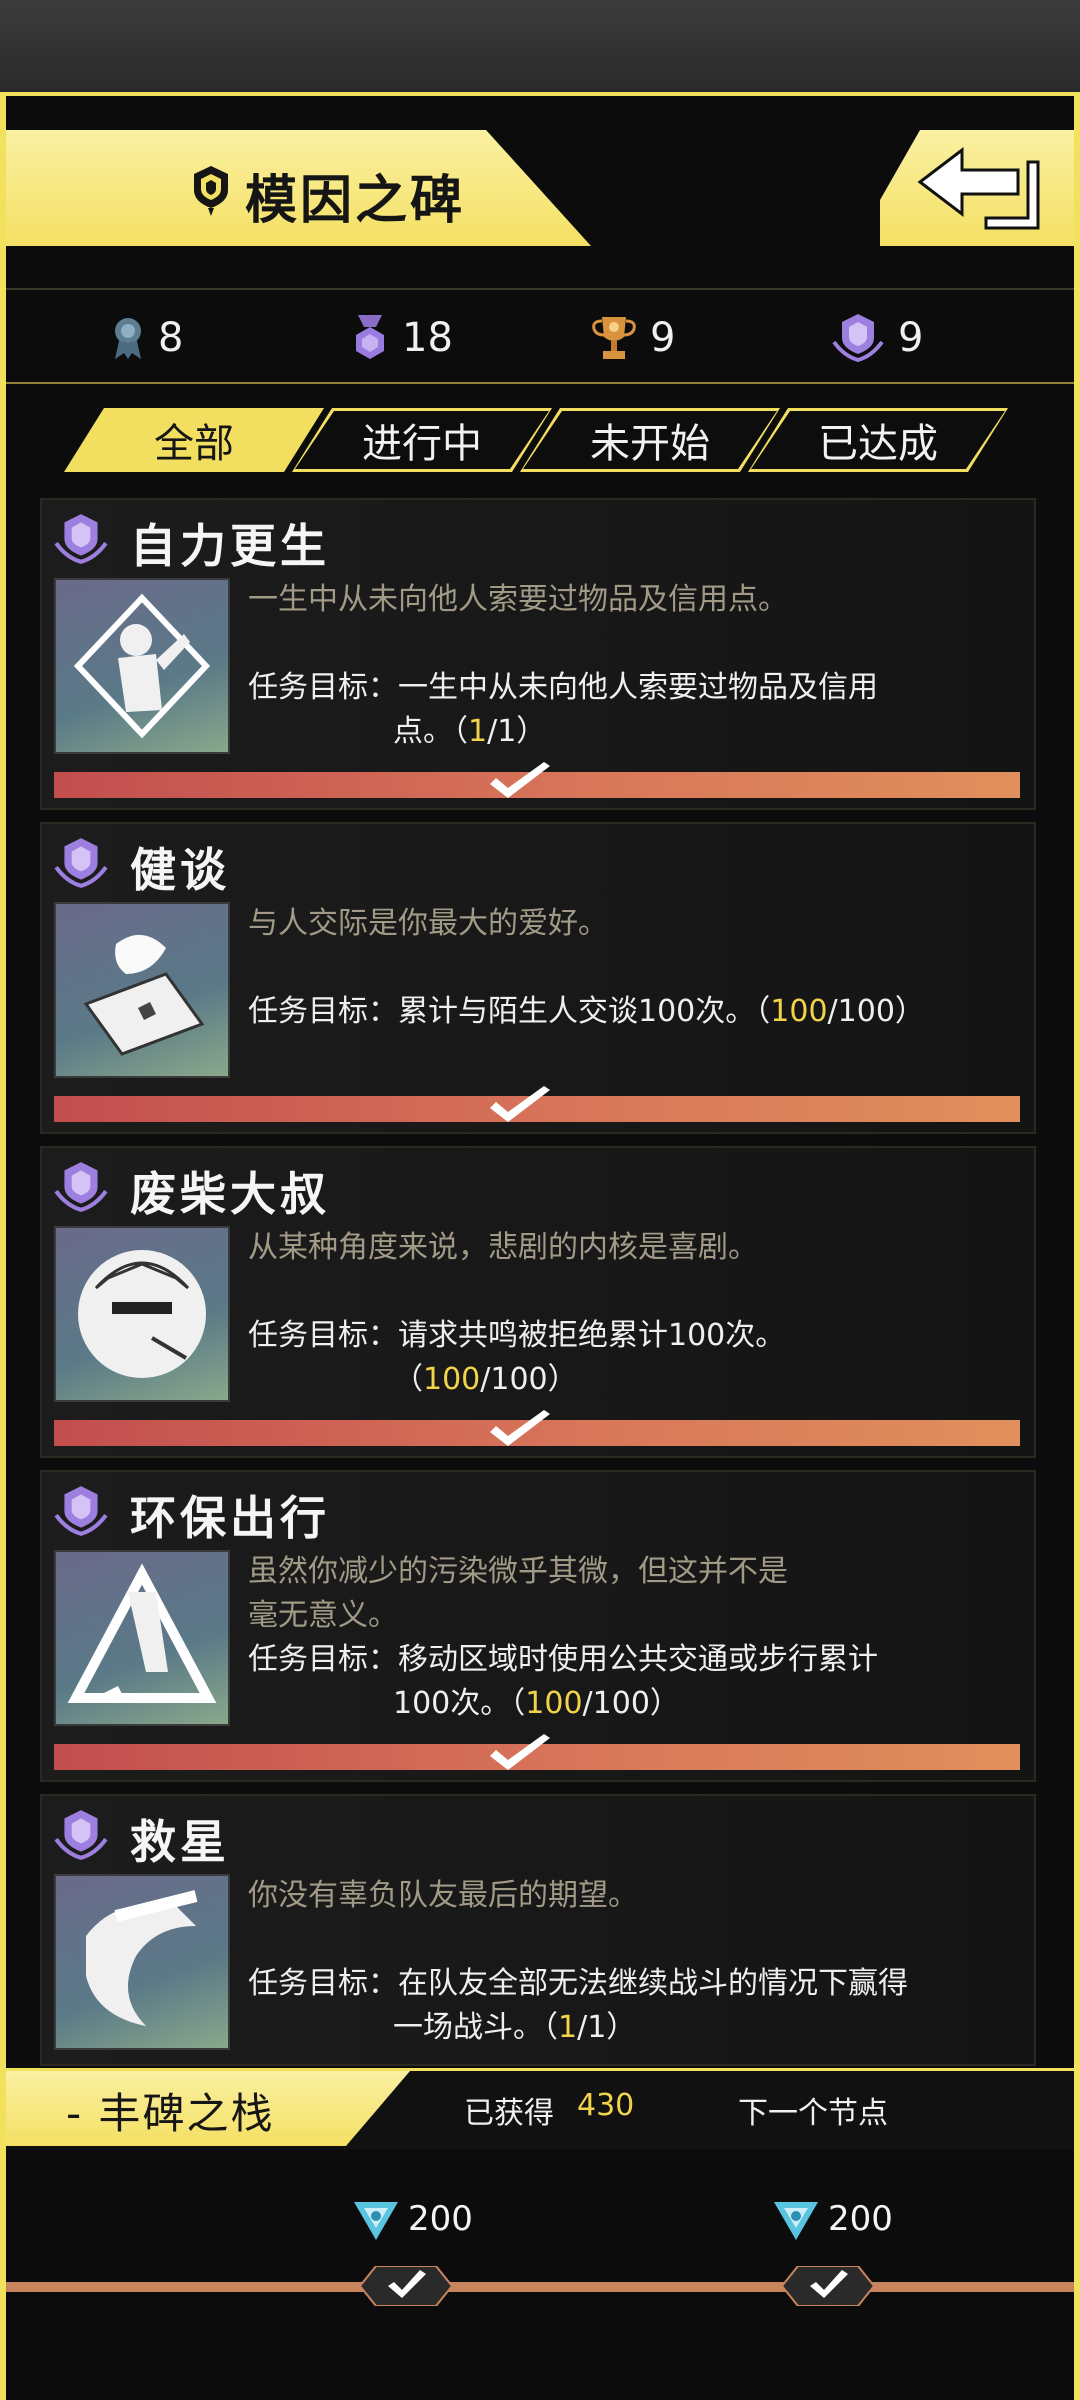  I want to click on achievement-goal: 任务目标：移动区域时使用公共交通或步行累计 100次。（100/100）, so click(563, 1682).